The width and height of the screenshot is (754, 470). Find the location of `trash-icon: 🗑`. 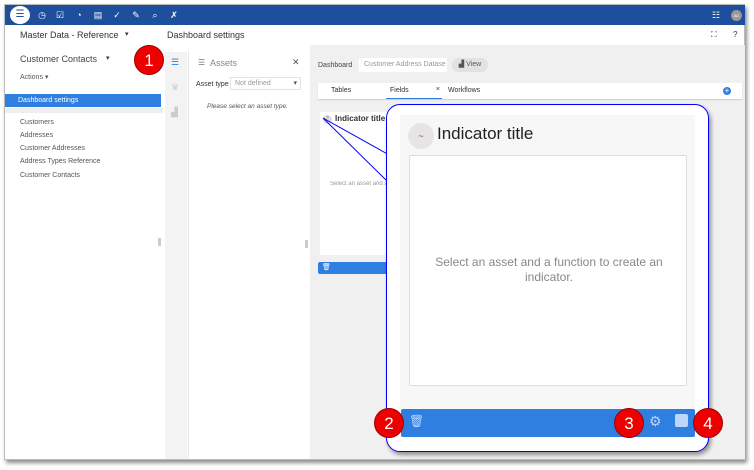

trash-icon: 🗑 is located at coordinates (416, 421).